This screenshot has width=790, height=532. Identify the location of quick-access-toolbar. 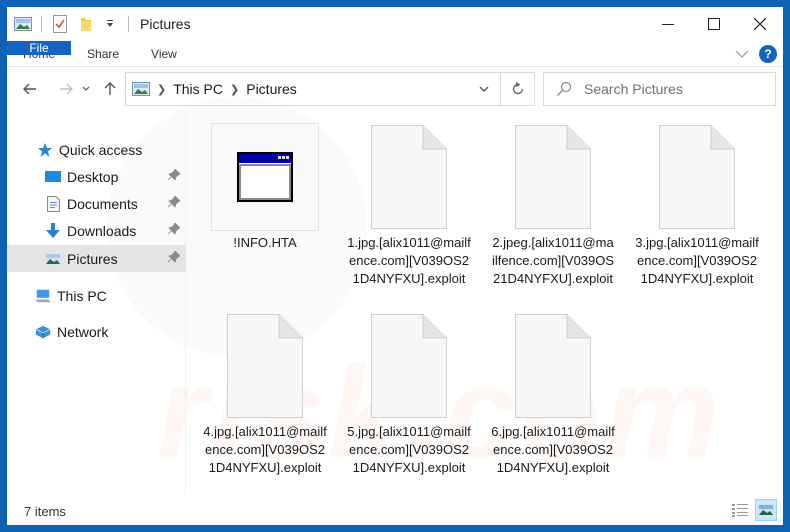
(72, 24).